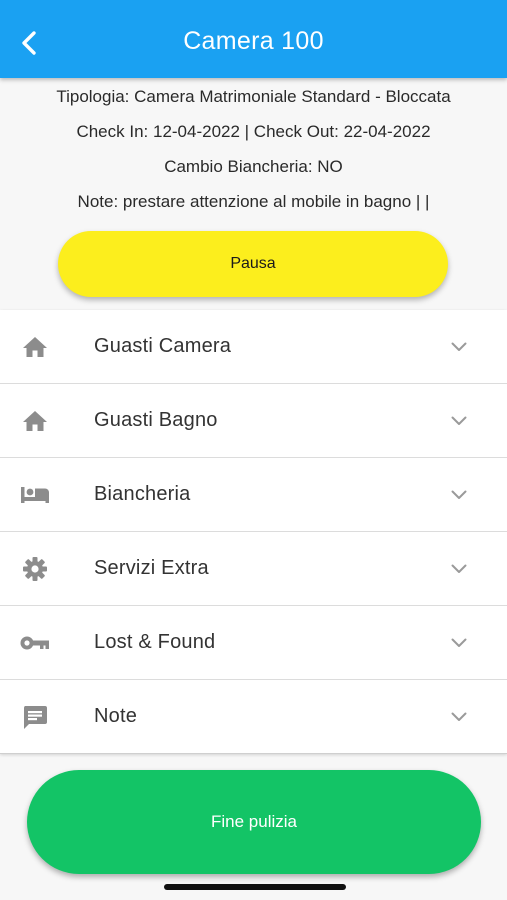 The height and width of the screenshot is (900, 507). What do you see at coordinates (35, 643) in the screenshot?
I see `key-icon` at bounding box center [35, 643].